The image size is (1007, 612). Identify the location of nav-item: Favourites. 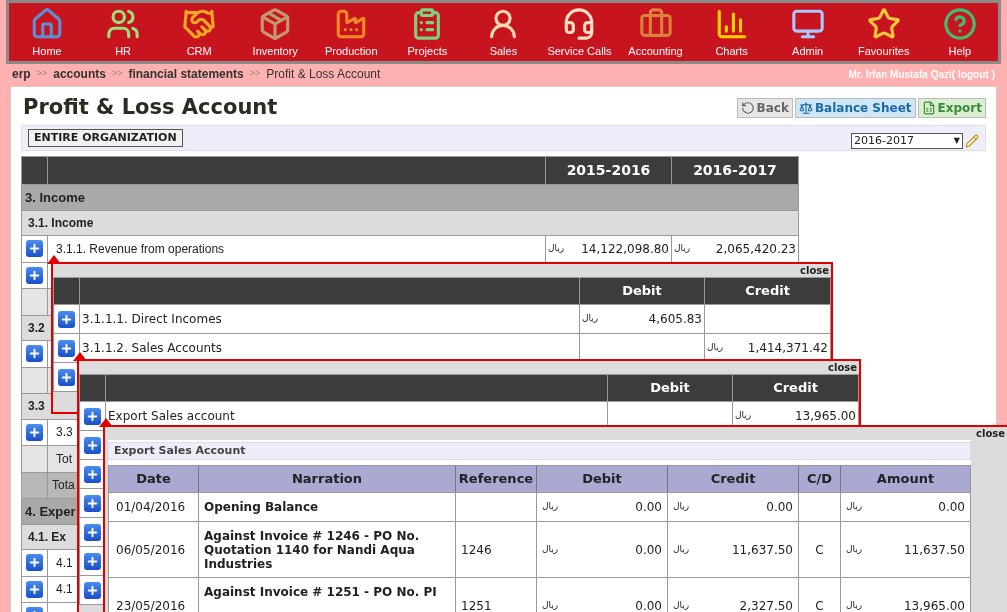
(883, 32).